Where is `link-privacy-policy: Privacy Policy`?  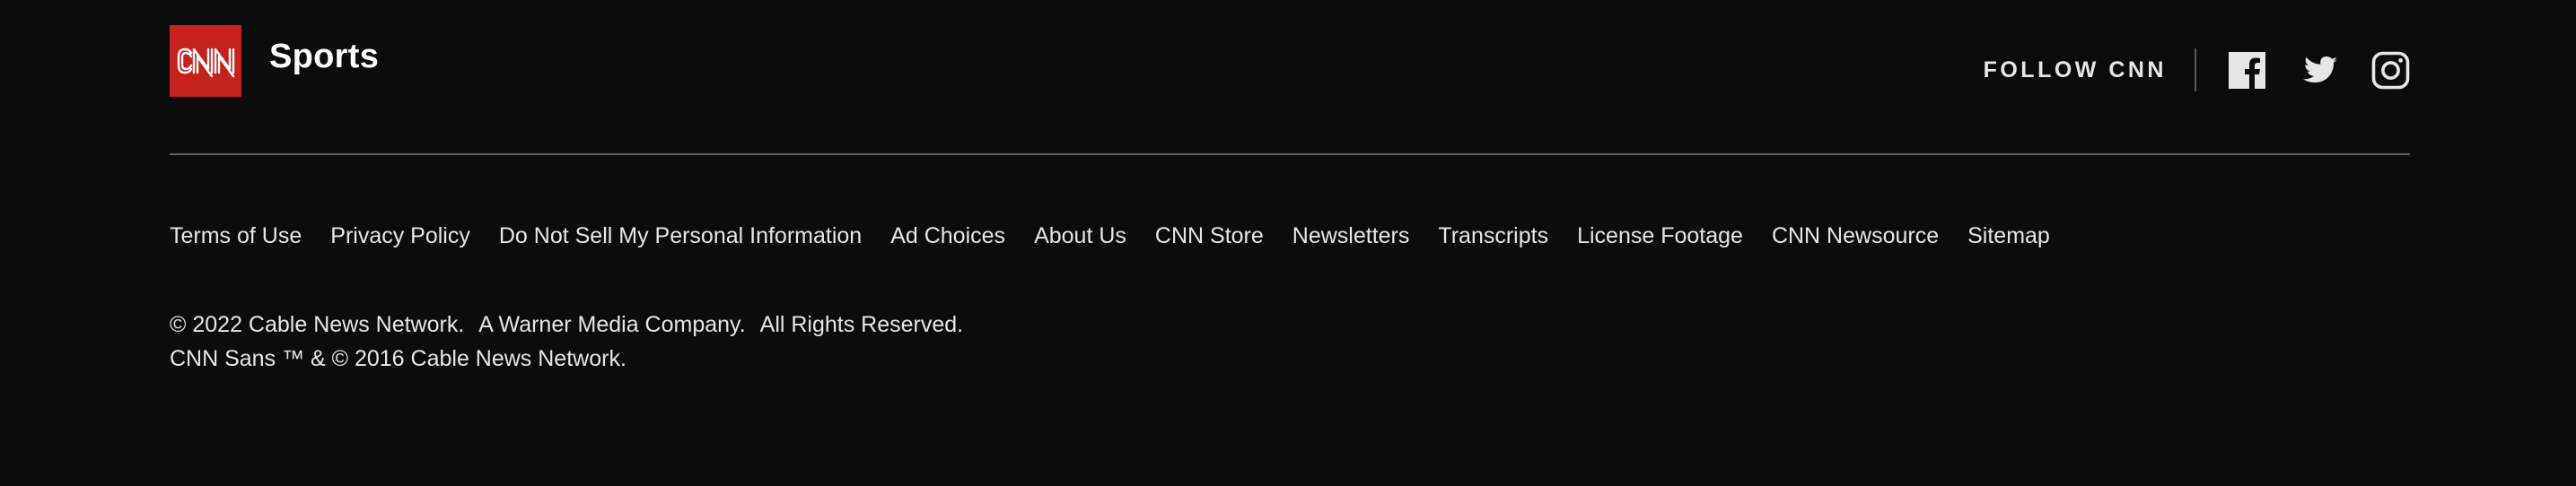 link-privacy-policy: Privacy Policy is located at coordinates (400, 235).